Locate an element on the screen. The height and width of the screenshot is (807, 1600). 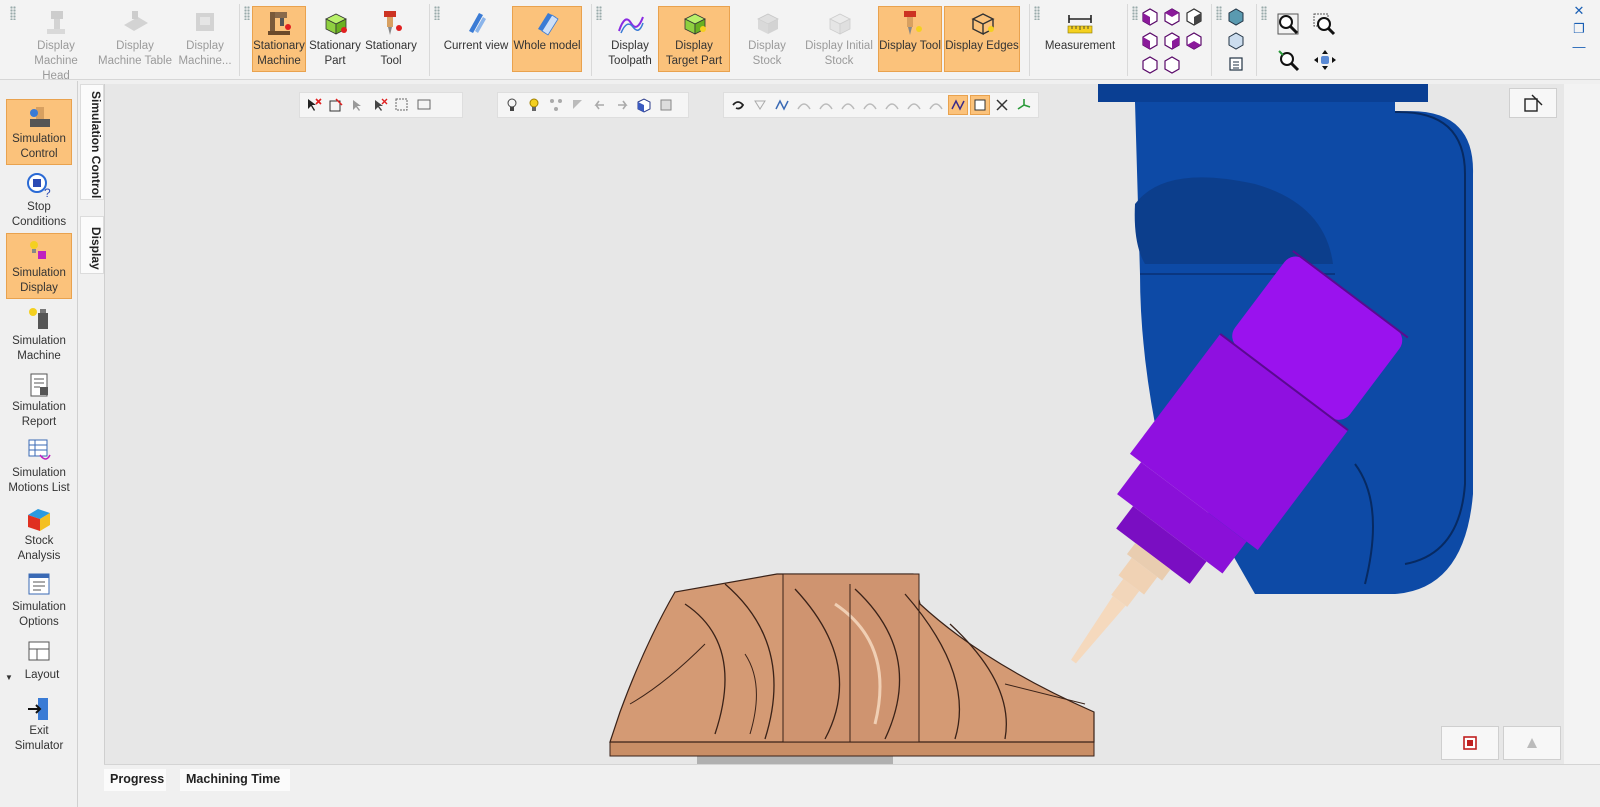
step-2-icon is located at coordinates (826, 105).